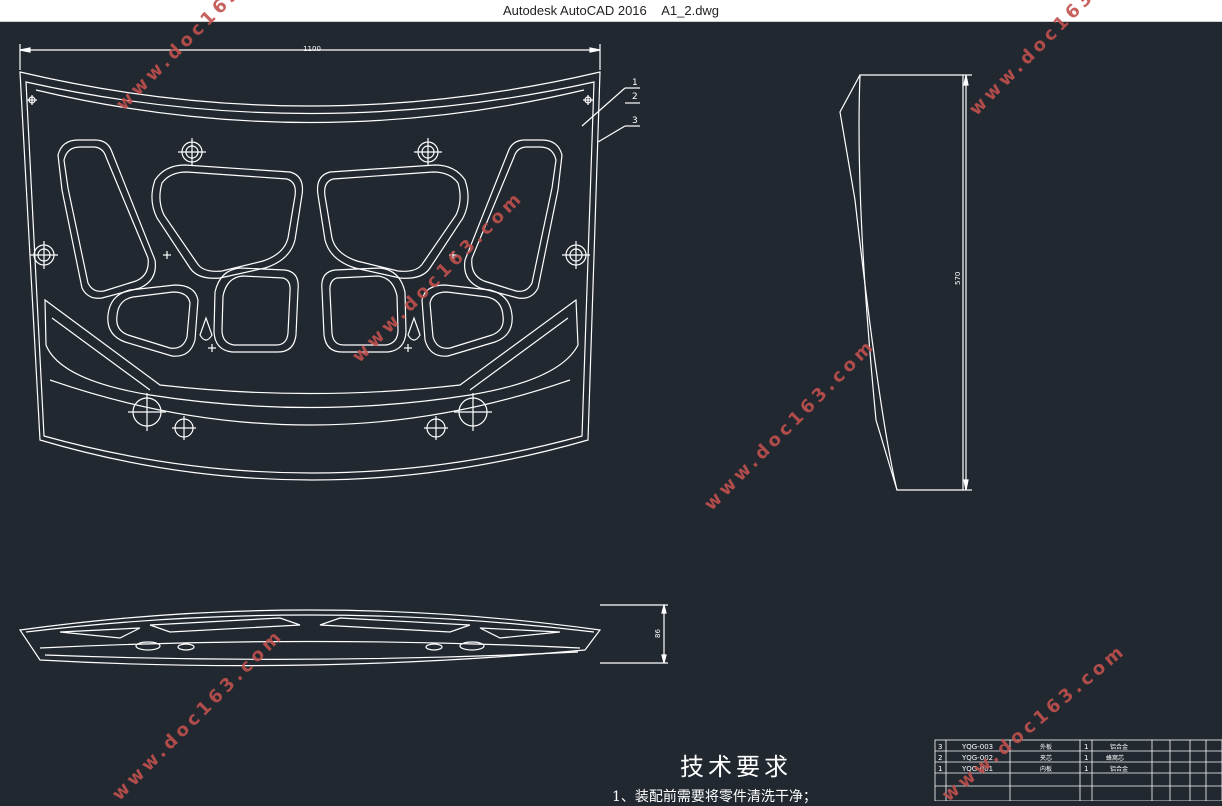 This screenshot has height=806, width=1222. Describe the element at coordinates (940, 758) in the screenshot. I see `bom-row-no: 2` at that location.